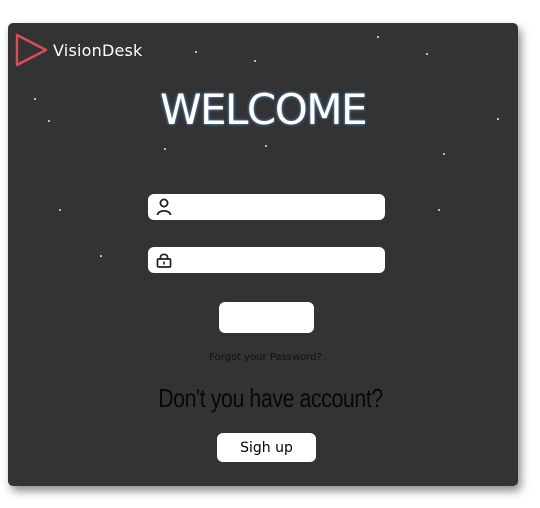  Describe the element at coordinates (266, 317) in the screenshot. I see `login-button` at that location.